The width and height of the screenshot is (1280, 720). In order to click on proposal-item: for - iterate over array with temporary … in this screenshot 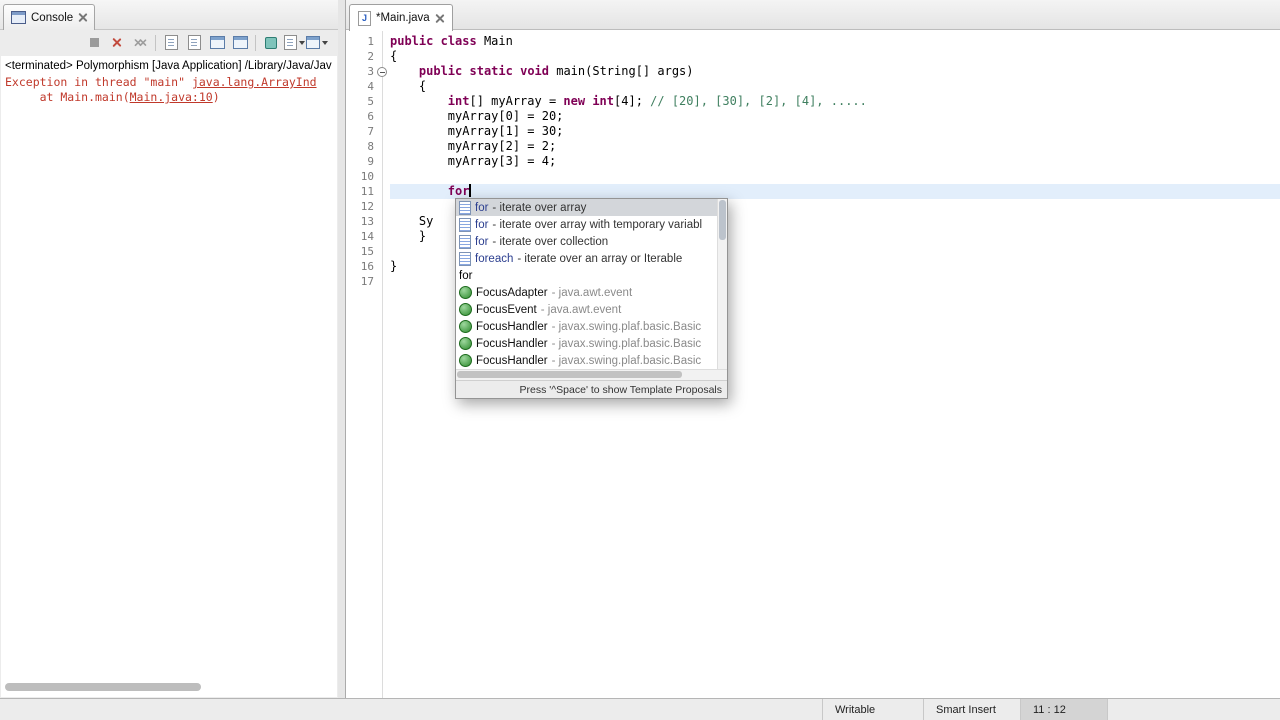, I will do `click(591, 224)`.